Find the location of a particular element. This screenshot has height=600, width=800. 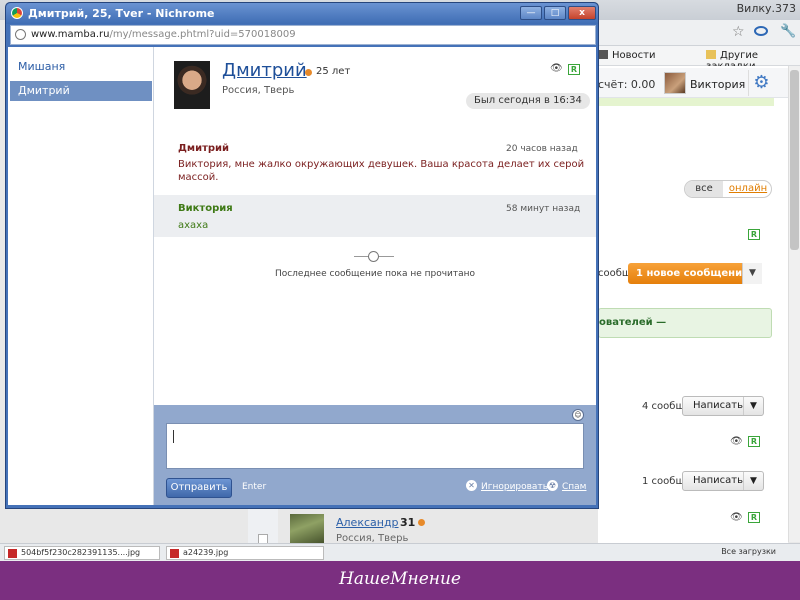

unread-notice: Последнее сообщение пока не прочитано is located at coordinates (375, 274).